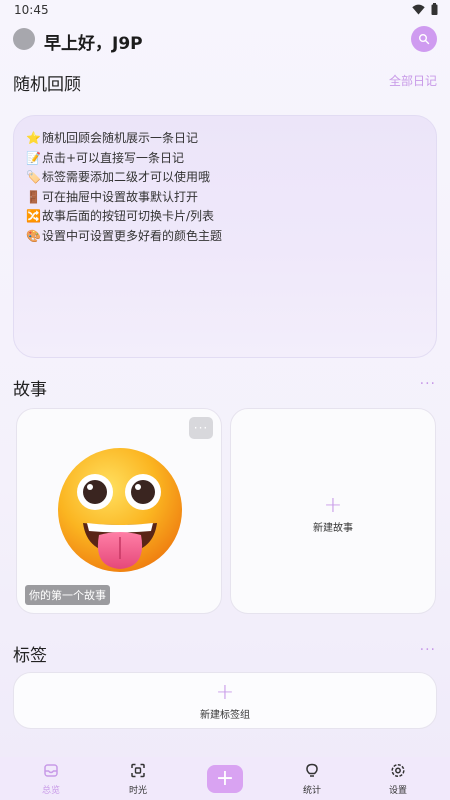 The image size is (450, 800). I want to click on add-diary-button: +, so click(225, 779).